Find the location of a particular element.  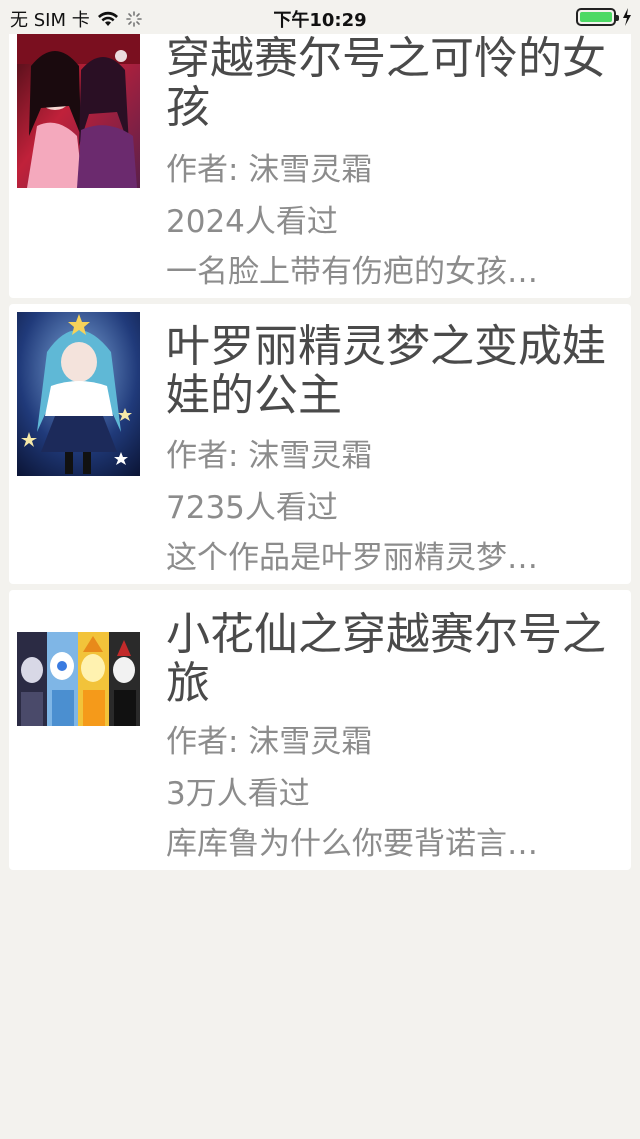

book-views: 2024人看过 is located at coordinates (252, 222).